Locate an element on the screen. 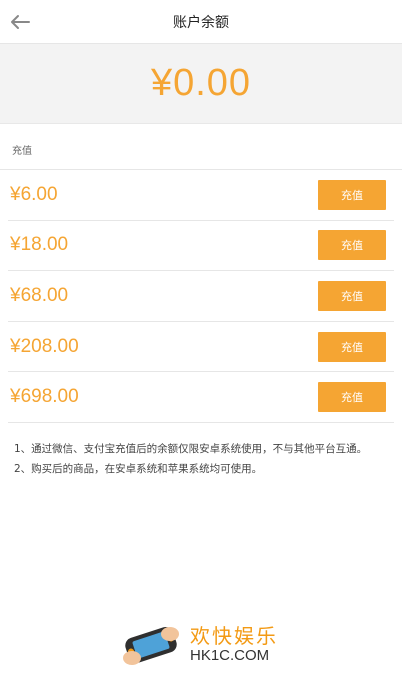 The height and width of the screenshot is (680, 402). recharge-row: ¥698.00 充值 is located at coordinates (201, 397).